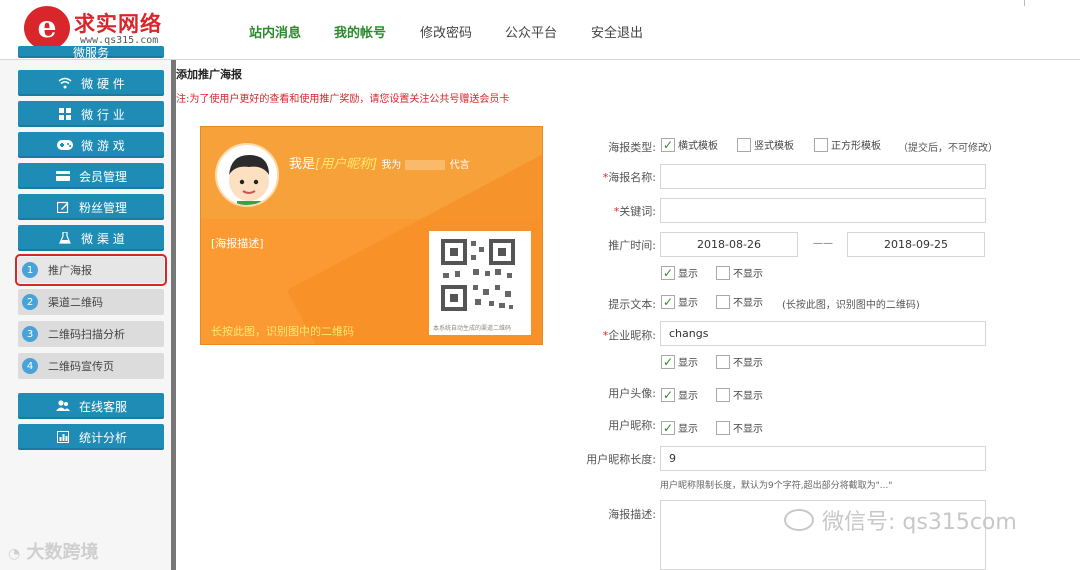  I want to click on scrollbar-edge, so click(1028, 3).